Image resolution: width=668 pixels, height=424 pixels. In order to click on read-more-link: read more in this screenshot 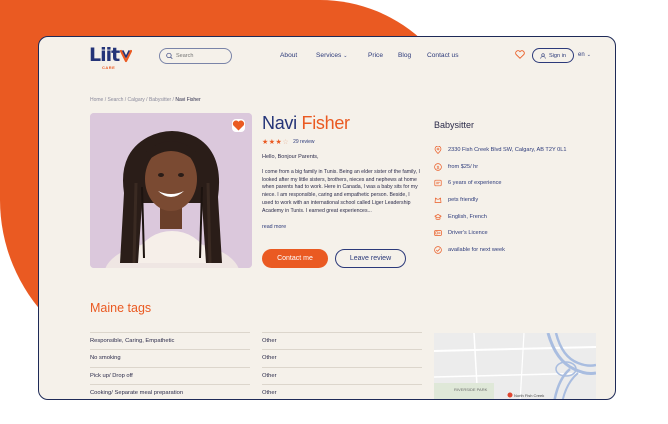, I will do `click(274, 227)`.